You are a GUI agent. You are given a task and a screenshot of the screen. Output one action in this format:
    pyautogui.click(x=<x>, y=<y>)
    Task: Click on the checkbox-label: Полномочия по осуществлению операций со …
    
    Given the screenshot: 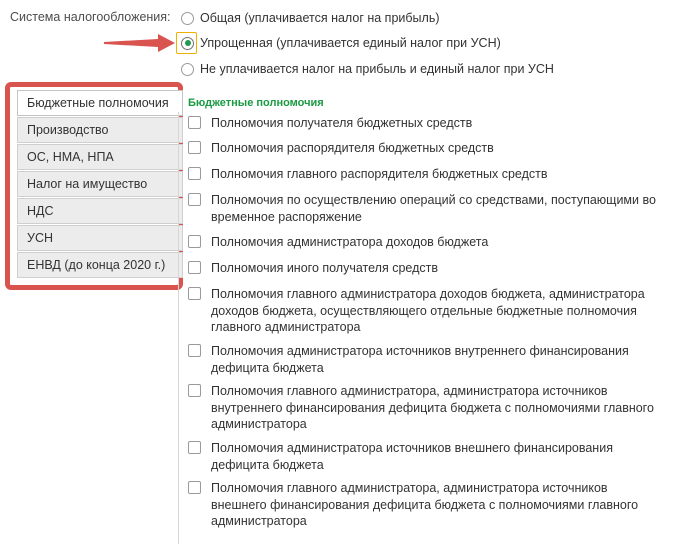 What is the action you would take?
    pyautogui.click(x=433, y=208)
    